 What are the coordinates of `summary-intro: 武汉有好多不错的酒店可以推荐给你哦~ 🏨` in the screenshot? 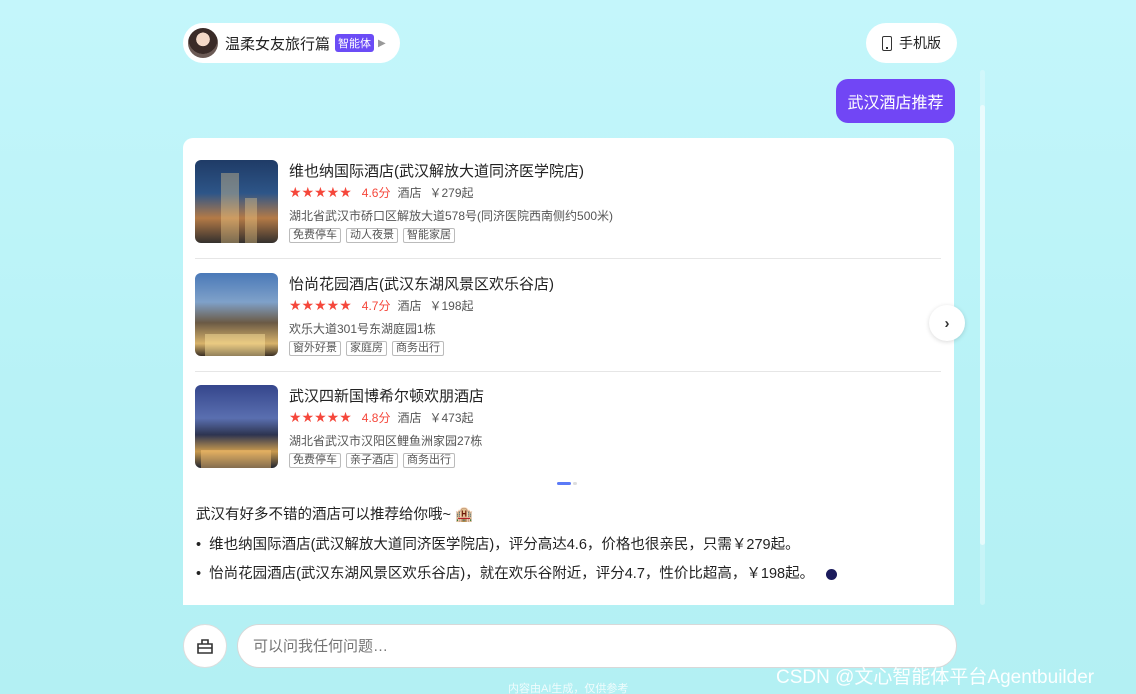 It's located at (335, 515).